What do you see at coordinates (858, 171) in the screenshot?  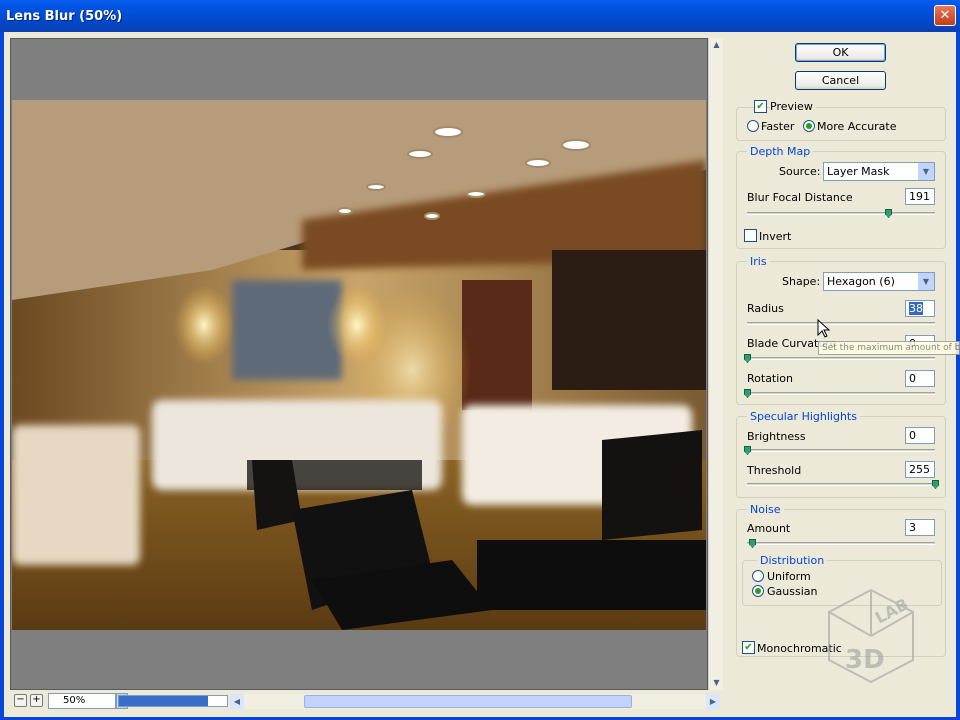 I see `source-value: Layer Mask` at bounding box center [858, 171].